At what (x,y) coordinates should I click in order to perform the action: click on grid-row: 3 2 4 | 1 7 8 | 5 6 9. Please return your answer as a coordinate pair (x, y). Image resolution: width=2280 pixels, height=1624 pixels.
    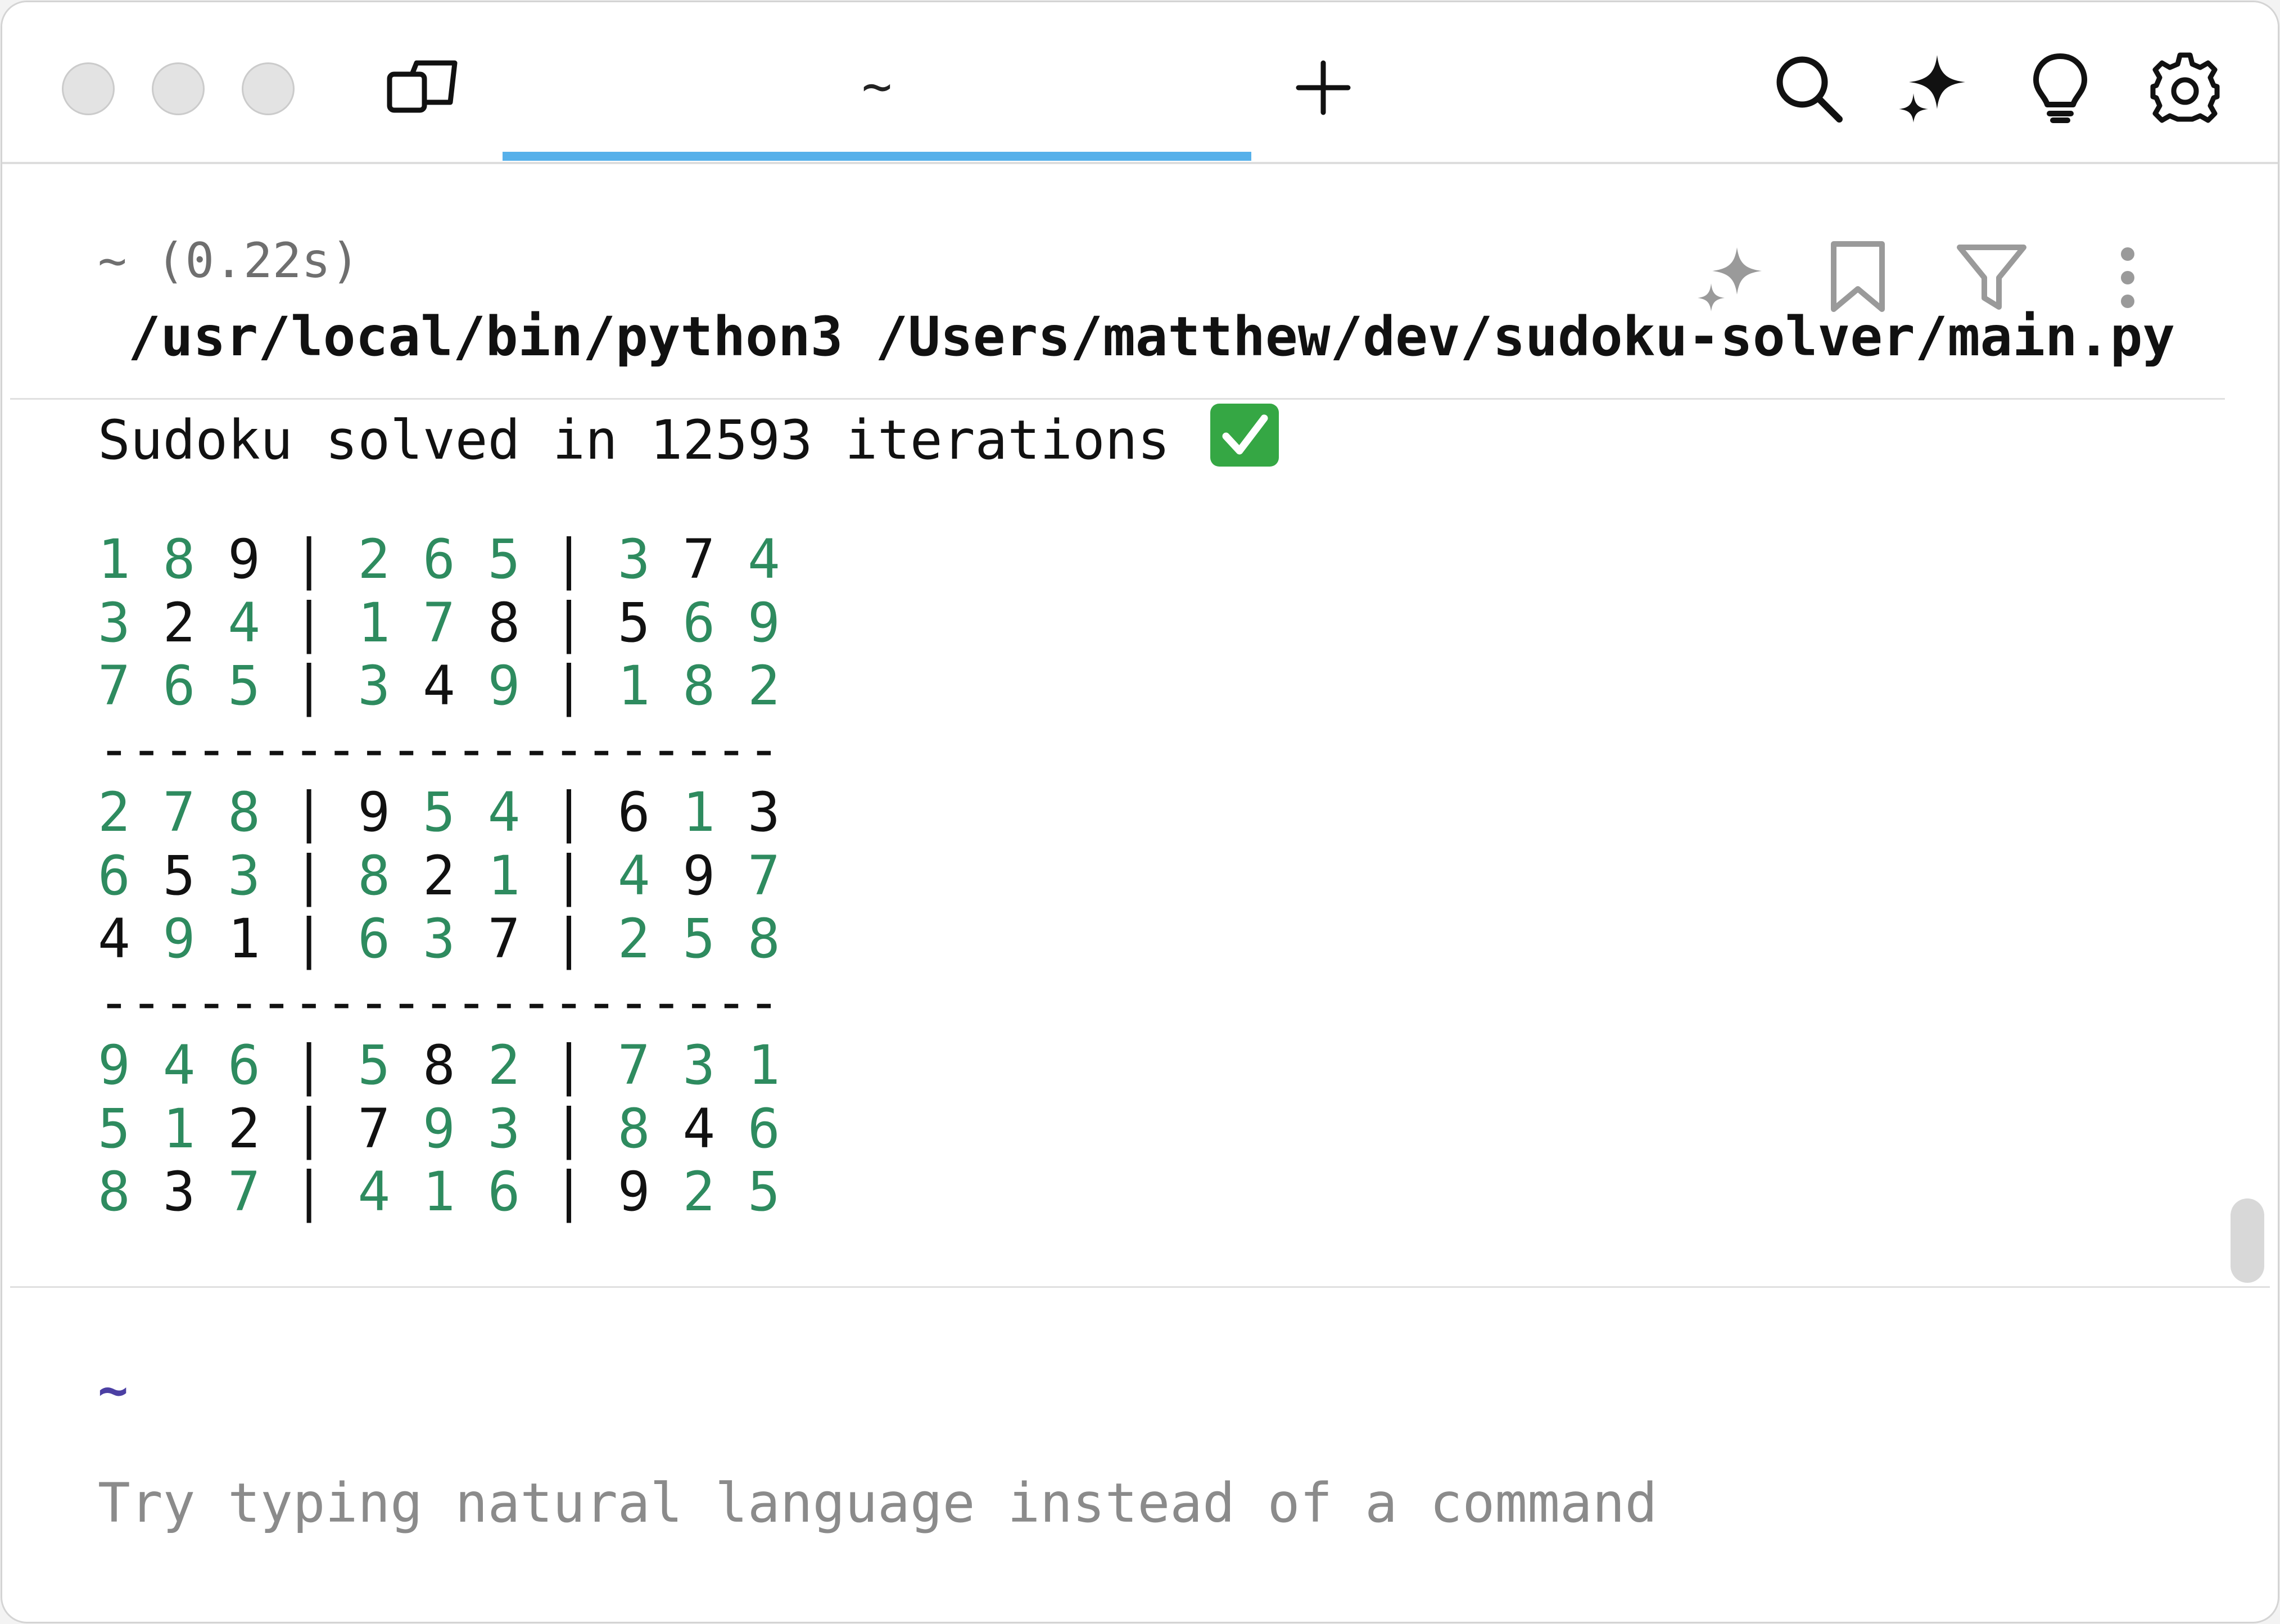
    Looking at the image, I should click on (439, 623).